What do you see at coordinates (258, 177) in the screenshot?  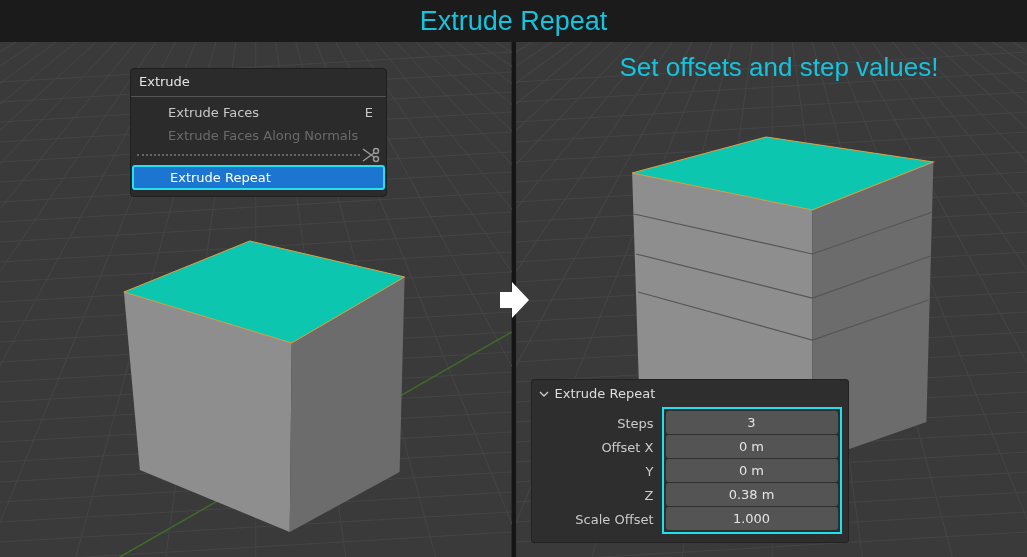 I see `menu-item: Extrude Repeat` at bounding box center [258, 177].